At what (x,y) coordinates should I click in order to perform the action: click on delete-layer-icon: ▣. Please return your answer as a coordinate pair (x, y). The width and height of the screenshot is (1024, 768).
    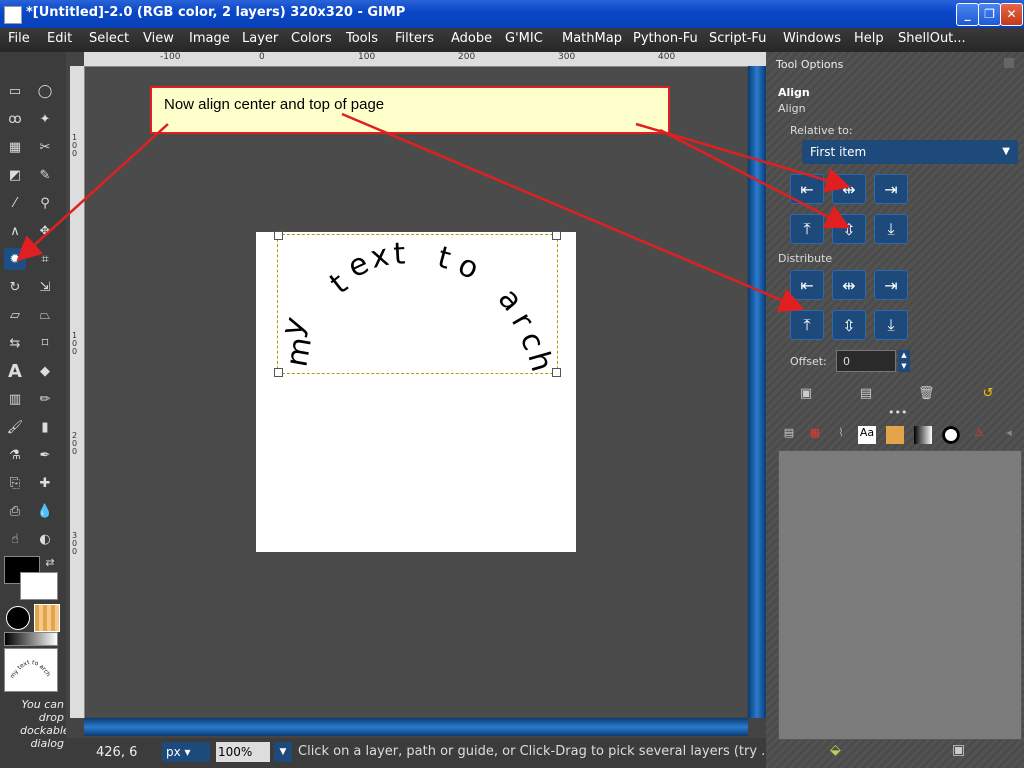
    Looking at the image, I should click on (958, 750).